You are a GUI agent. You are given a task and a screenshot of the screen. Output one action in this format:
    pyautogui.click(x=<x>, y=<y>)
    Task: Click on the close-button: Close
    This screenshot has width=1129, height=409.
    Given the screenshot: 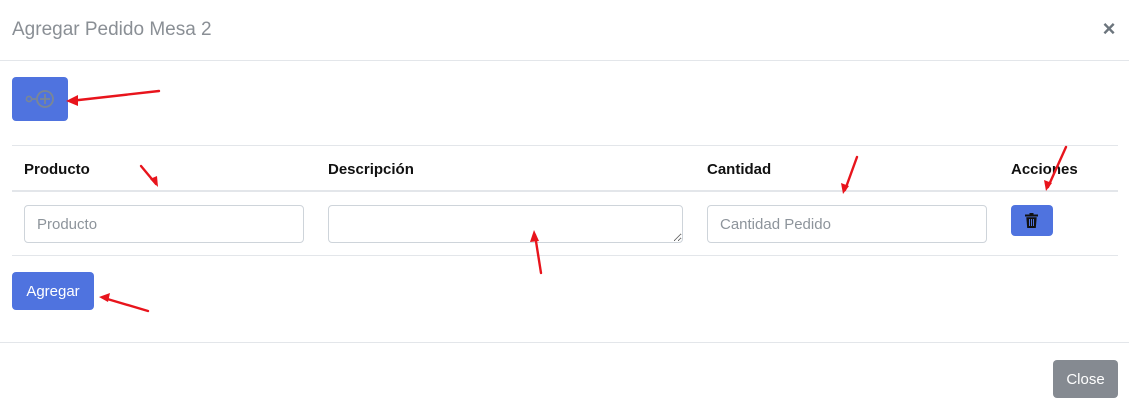 What is the action you would take?
    pyautogui.click(x=1085, y=379)
    